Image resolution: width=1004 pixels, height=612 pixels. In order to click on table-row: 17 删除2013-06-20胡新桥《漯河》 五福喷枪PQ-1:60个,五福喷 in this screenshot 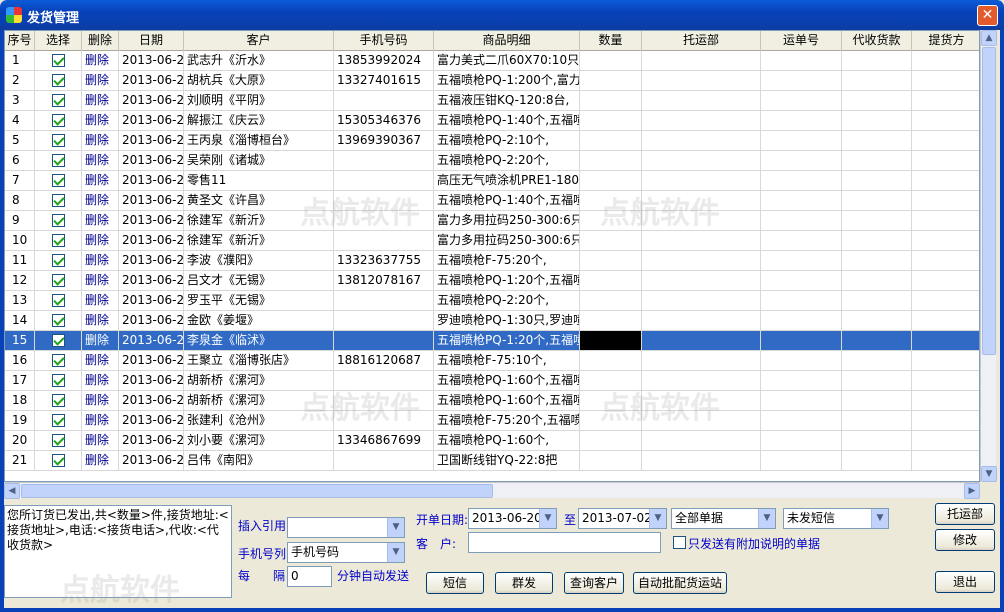, I will do `click(492, 381)`.